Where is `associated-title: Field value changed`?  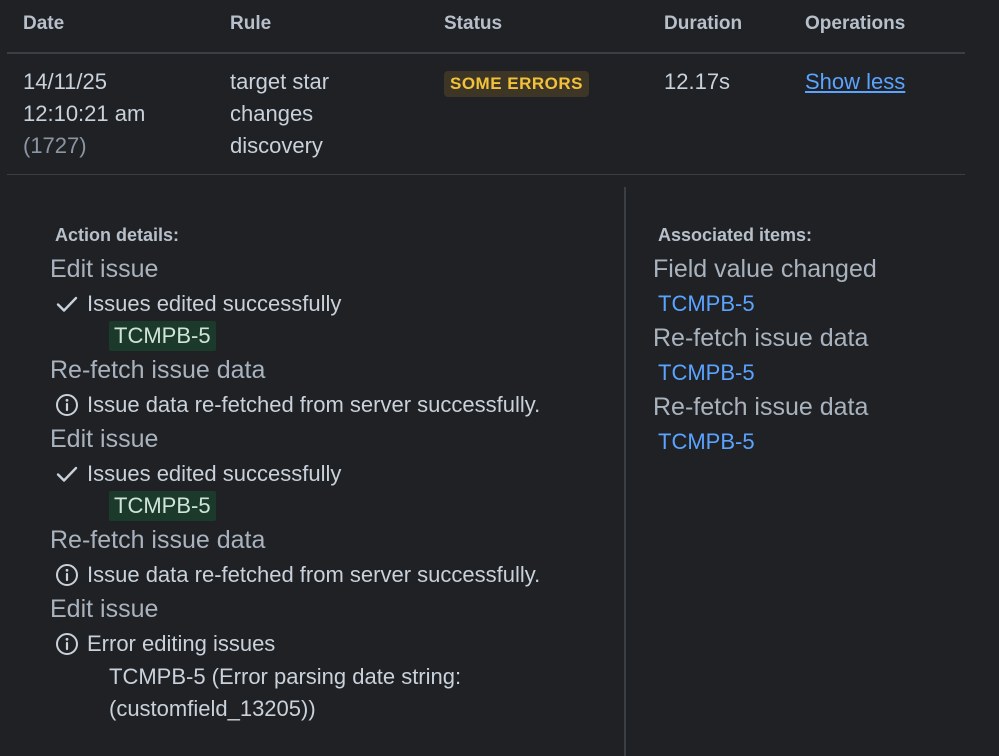
associated-title: Field value changed is located at coordinates (765, 269).